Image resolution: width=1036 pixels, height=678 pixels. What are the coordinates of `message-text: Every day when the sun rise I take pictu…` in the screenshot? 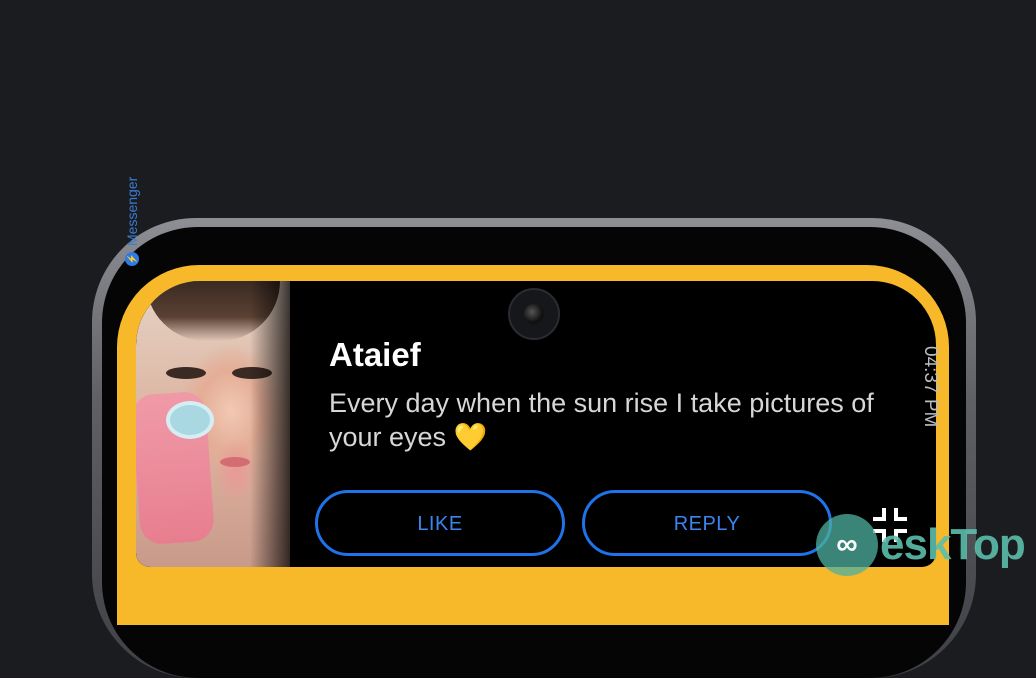 It's located at (609, 420).